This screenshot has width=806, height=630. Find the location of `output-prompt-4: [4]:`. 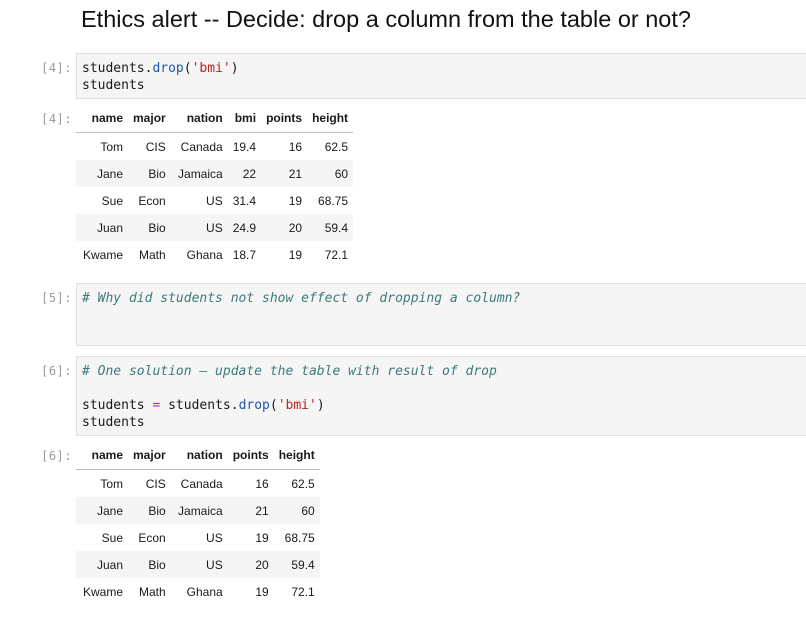

output-prompt-4: [4]: is located at coordinates (56, 119).